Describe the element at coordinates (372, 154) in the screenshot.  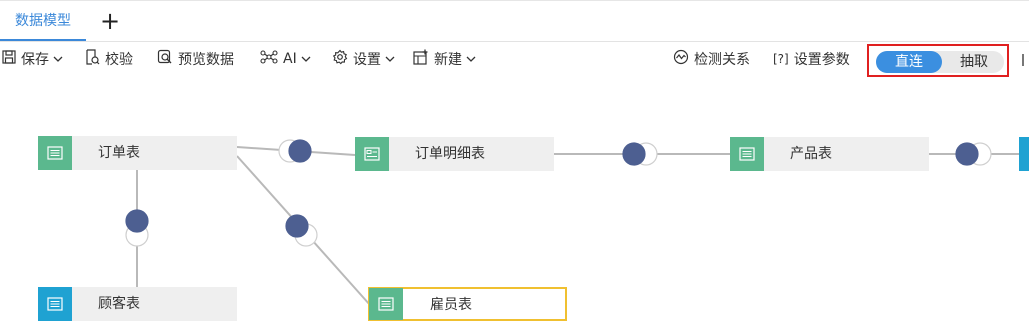
I see `detail-table-icon` at that location.